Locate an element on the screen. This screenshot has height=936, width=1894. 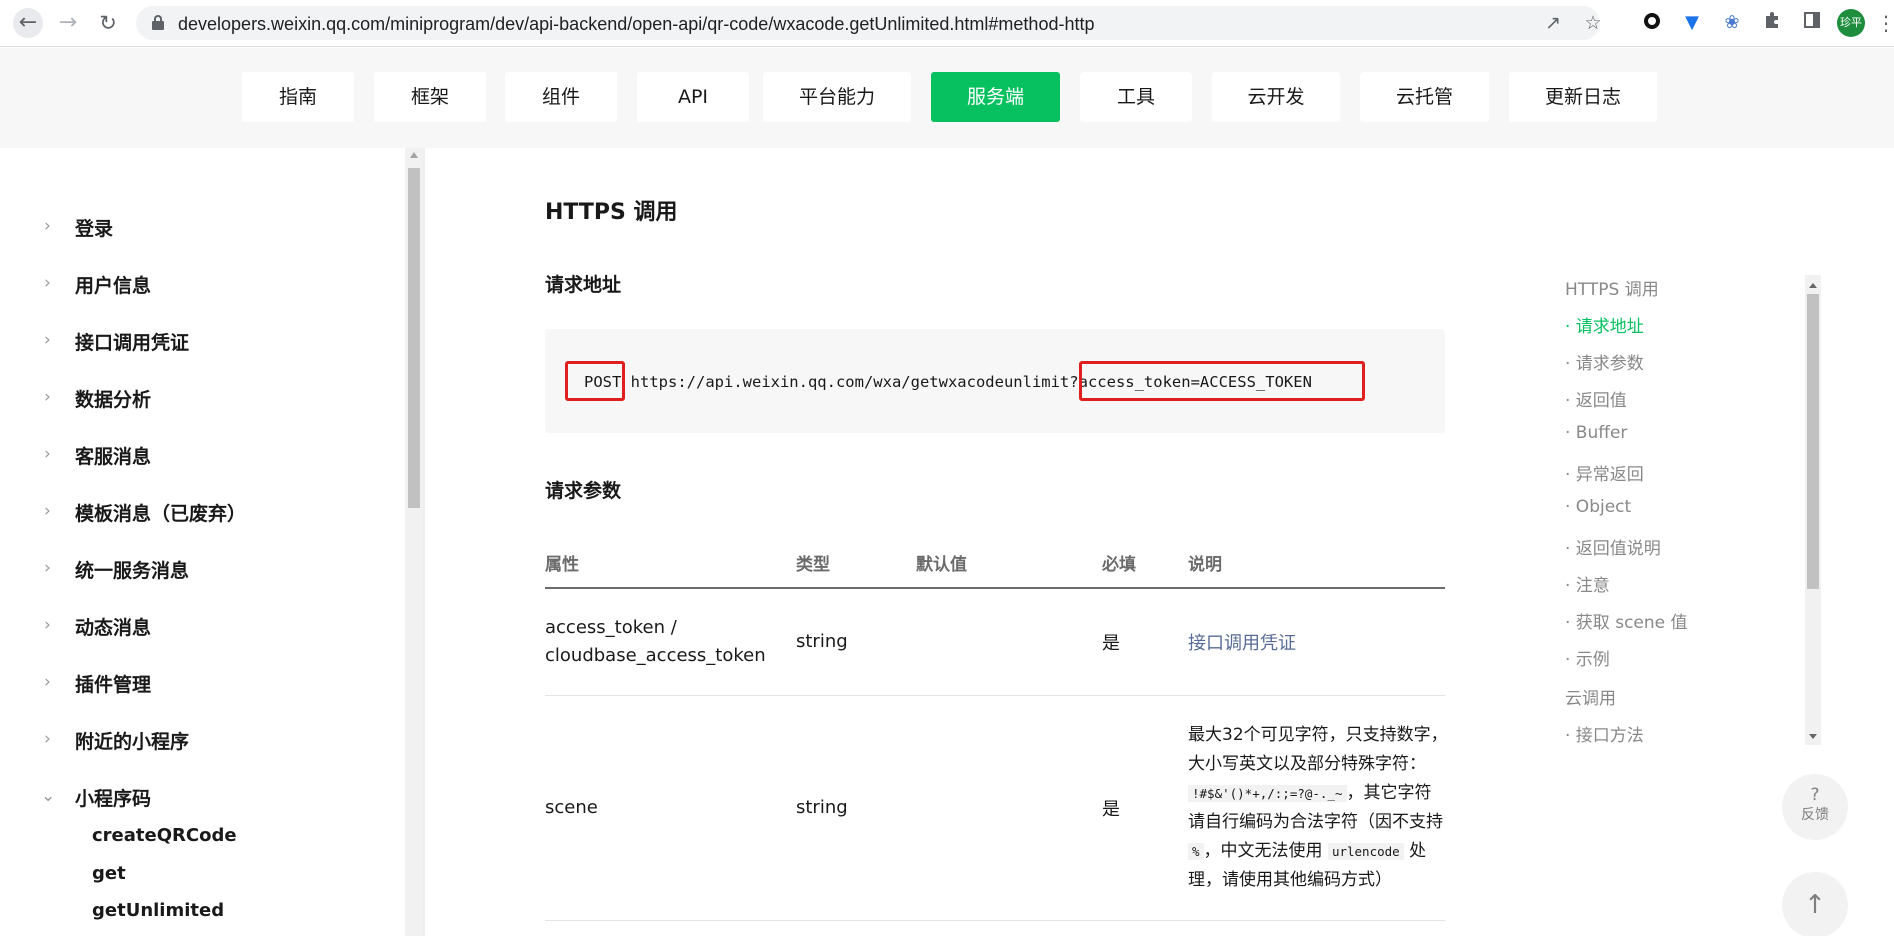
extensions-puzzle-icon is located at coordinates (1772, 23).